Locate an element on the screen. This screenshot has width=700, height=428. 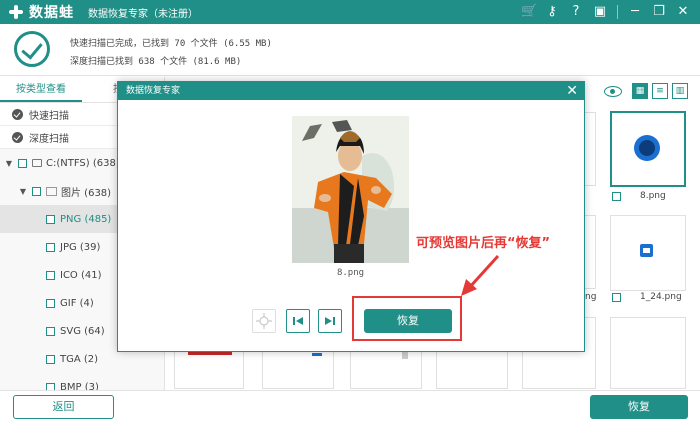
type-label: PNG (485) is located at coordinates (86, 219).